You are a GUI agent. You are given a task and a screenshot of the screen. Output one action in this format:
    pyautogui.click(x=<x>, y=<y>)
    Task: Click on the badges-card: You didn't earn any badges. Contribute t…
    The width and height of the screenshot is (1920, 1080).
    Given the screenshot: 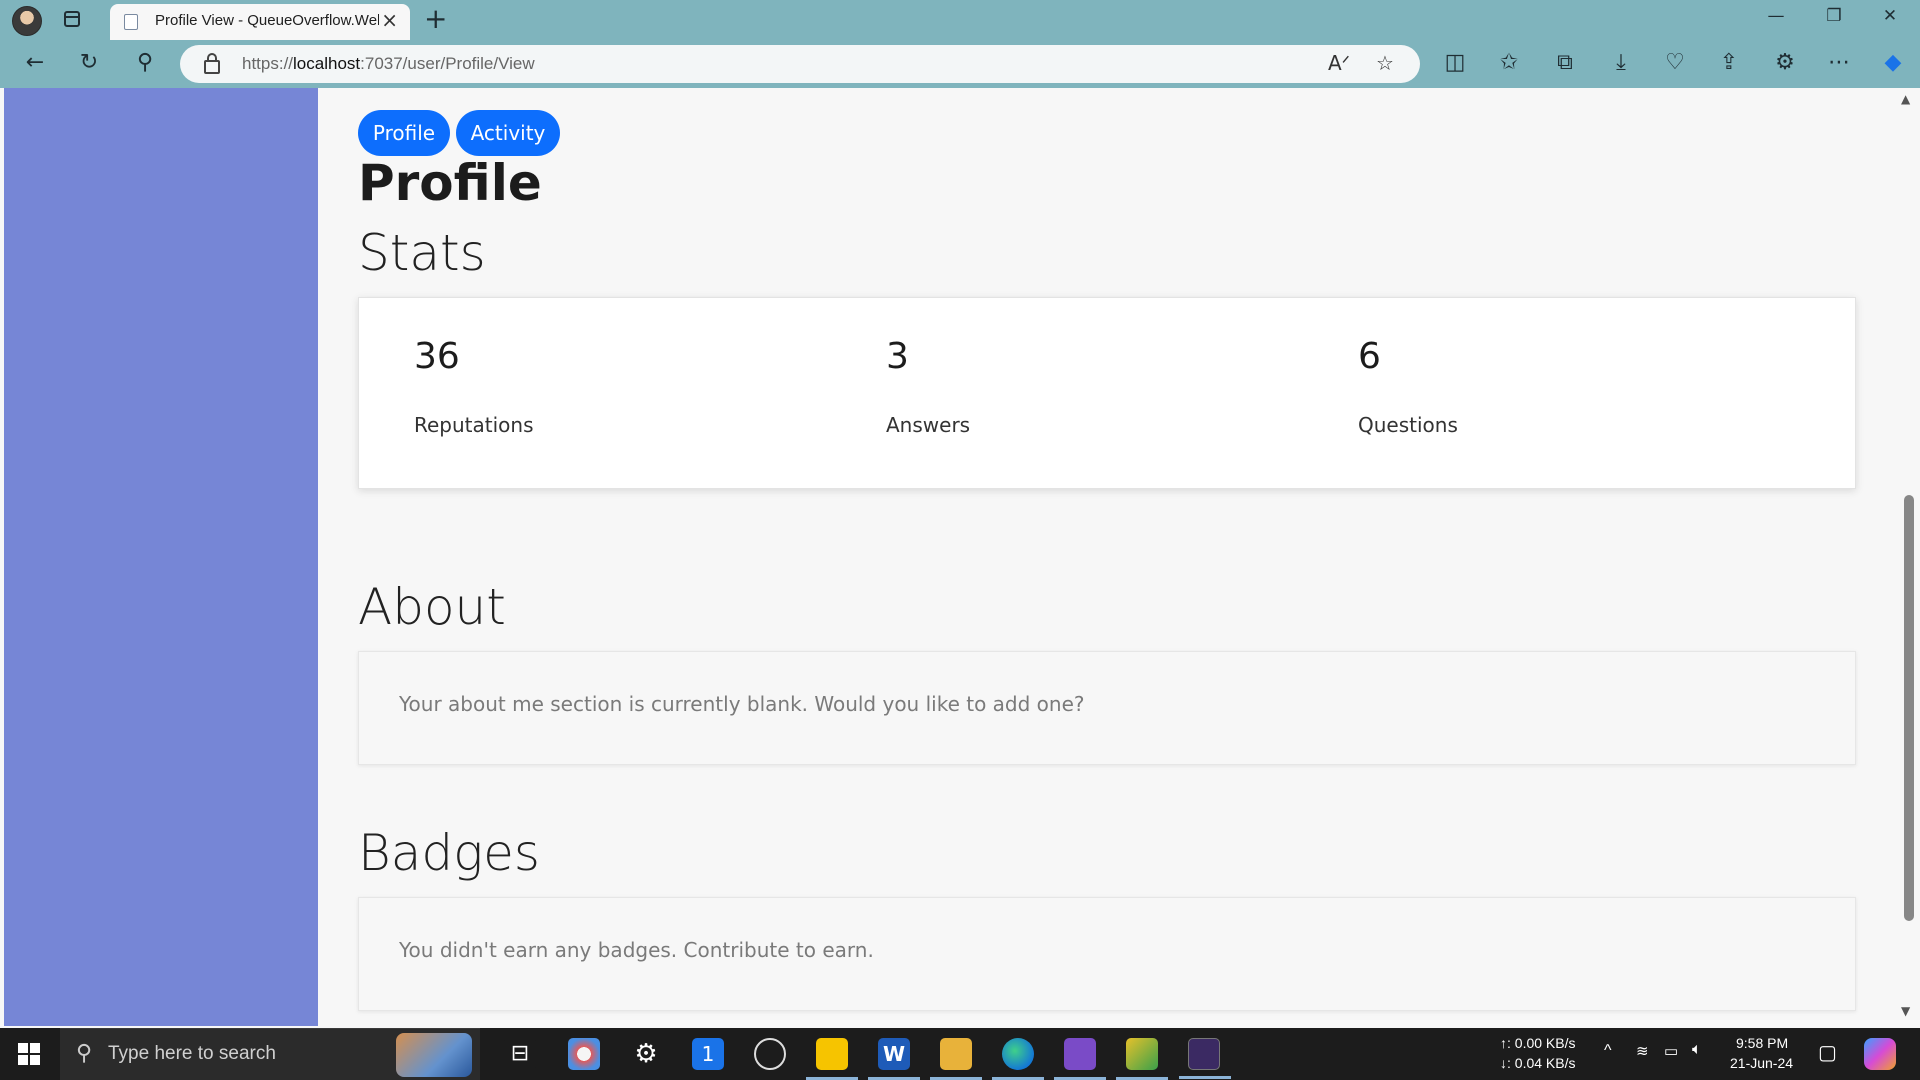 What is the action you would take?
    pyautogui.click(x=1107, y=954)
    